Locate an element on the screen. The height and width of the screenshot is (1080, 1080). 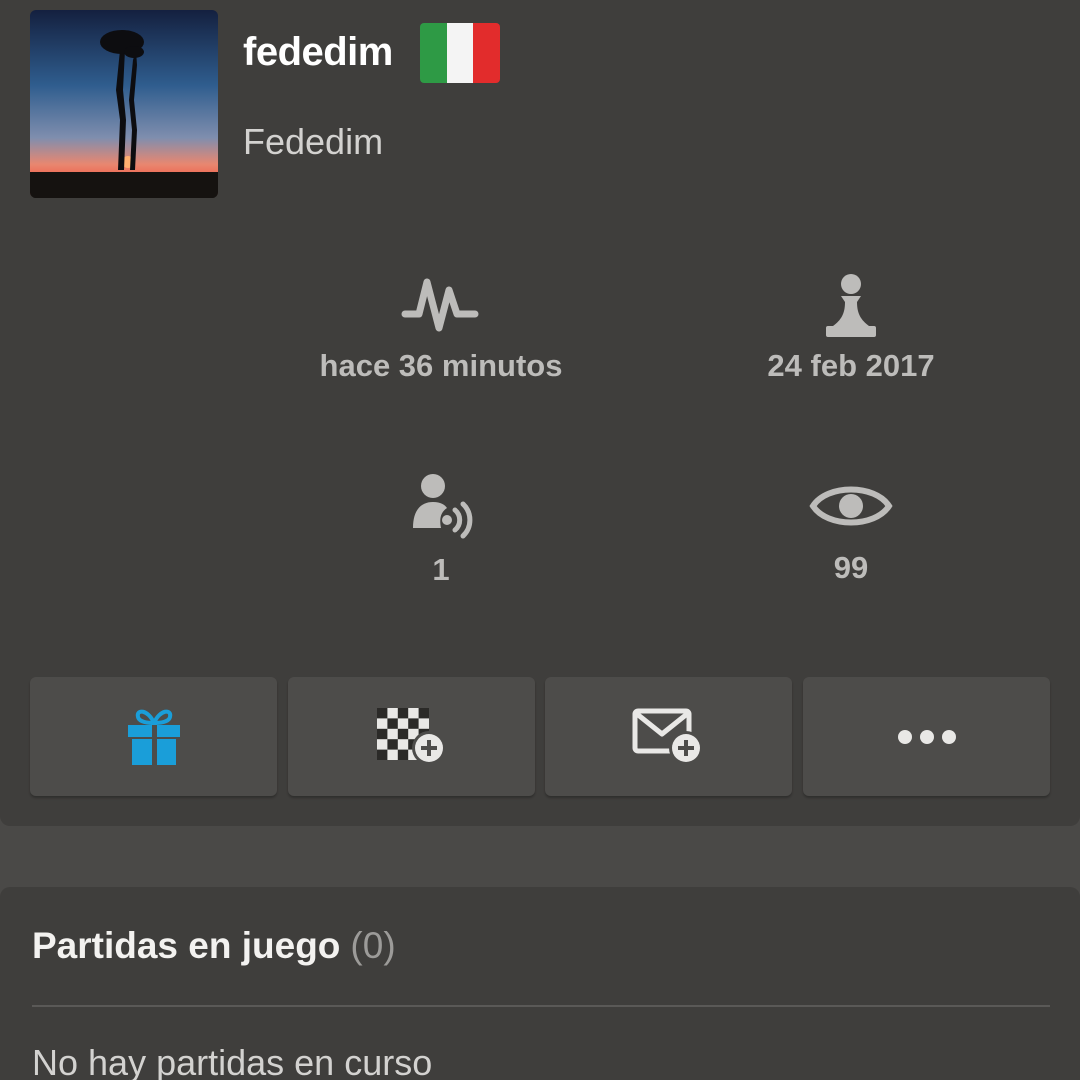
username: fededim is located at coordinates (318, 52).